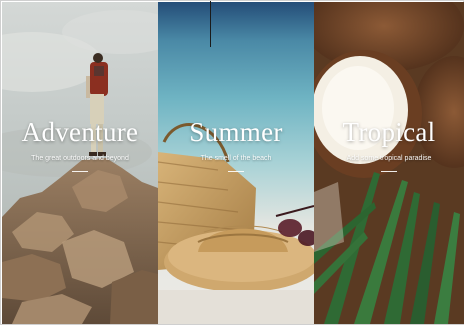  What do you see at coordinates (210, 24) in the screenshot?
I see `hanging-line-divider` at bounding box center [210, 24].